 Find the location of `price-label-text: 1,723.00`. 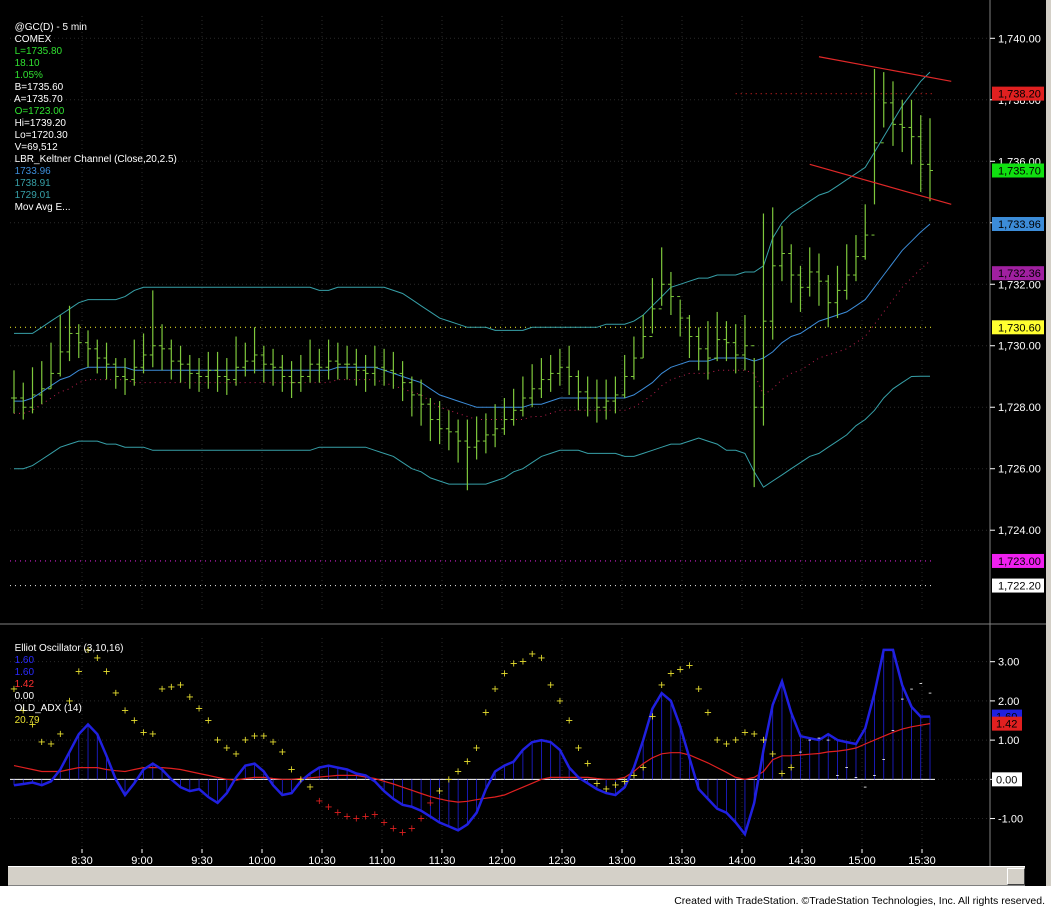

price-label-text: 1,723.00 is located at coordinates (1019, 562).